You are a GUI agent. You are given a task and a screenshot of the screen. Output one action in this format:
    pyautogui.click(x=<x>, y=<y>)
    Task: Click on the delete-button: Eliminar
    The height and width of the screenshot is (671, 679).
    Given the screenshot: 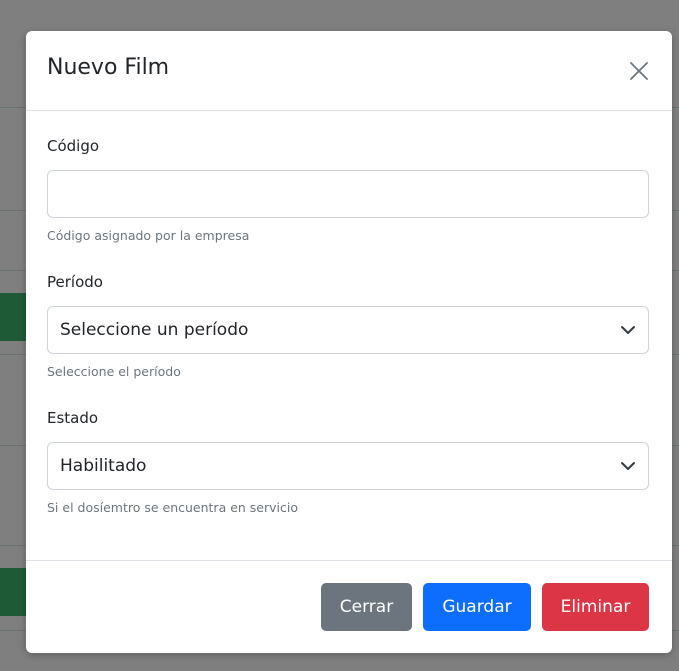 What is the action you would take?
    pyautogui.click(x=595, y=607)
    